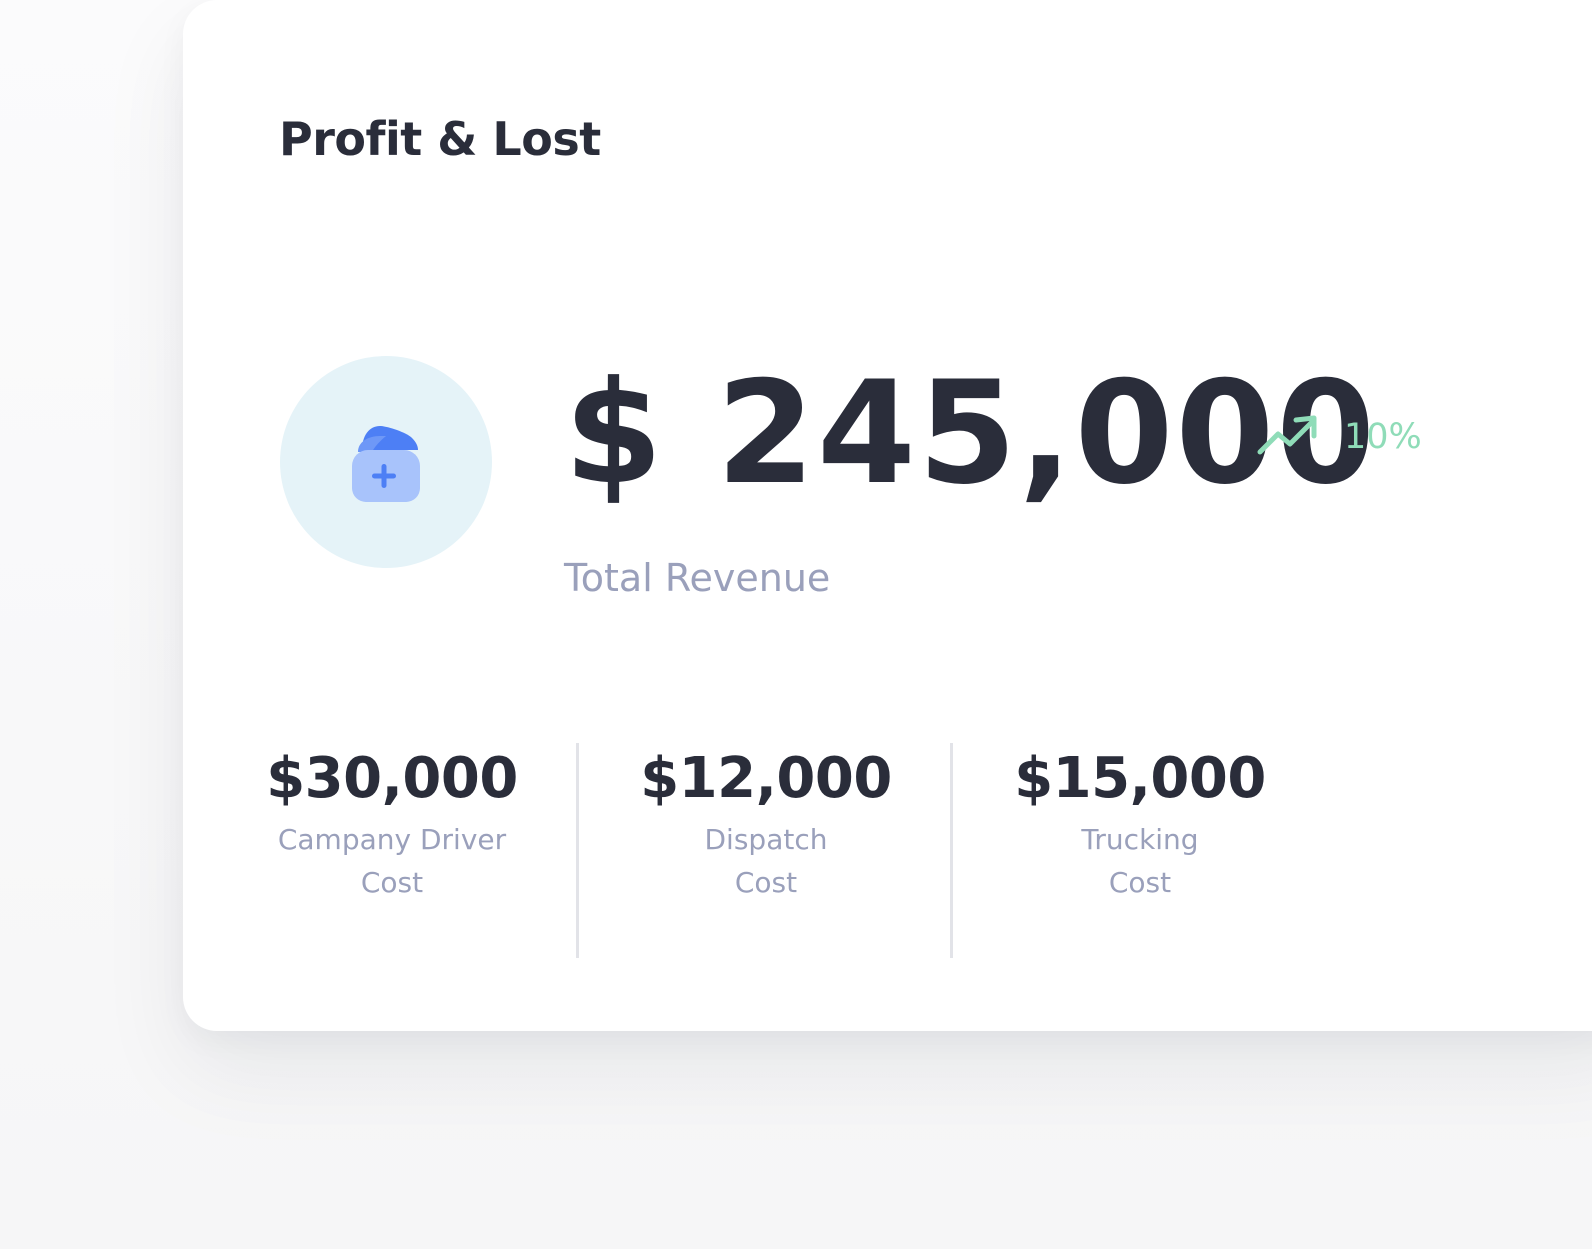 The image size is (1592, 1249). I want to click on stat-trucking-cost: $15,000 Trucking Cost, so click(1140, 826).